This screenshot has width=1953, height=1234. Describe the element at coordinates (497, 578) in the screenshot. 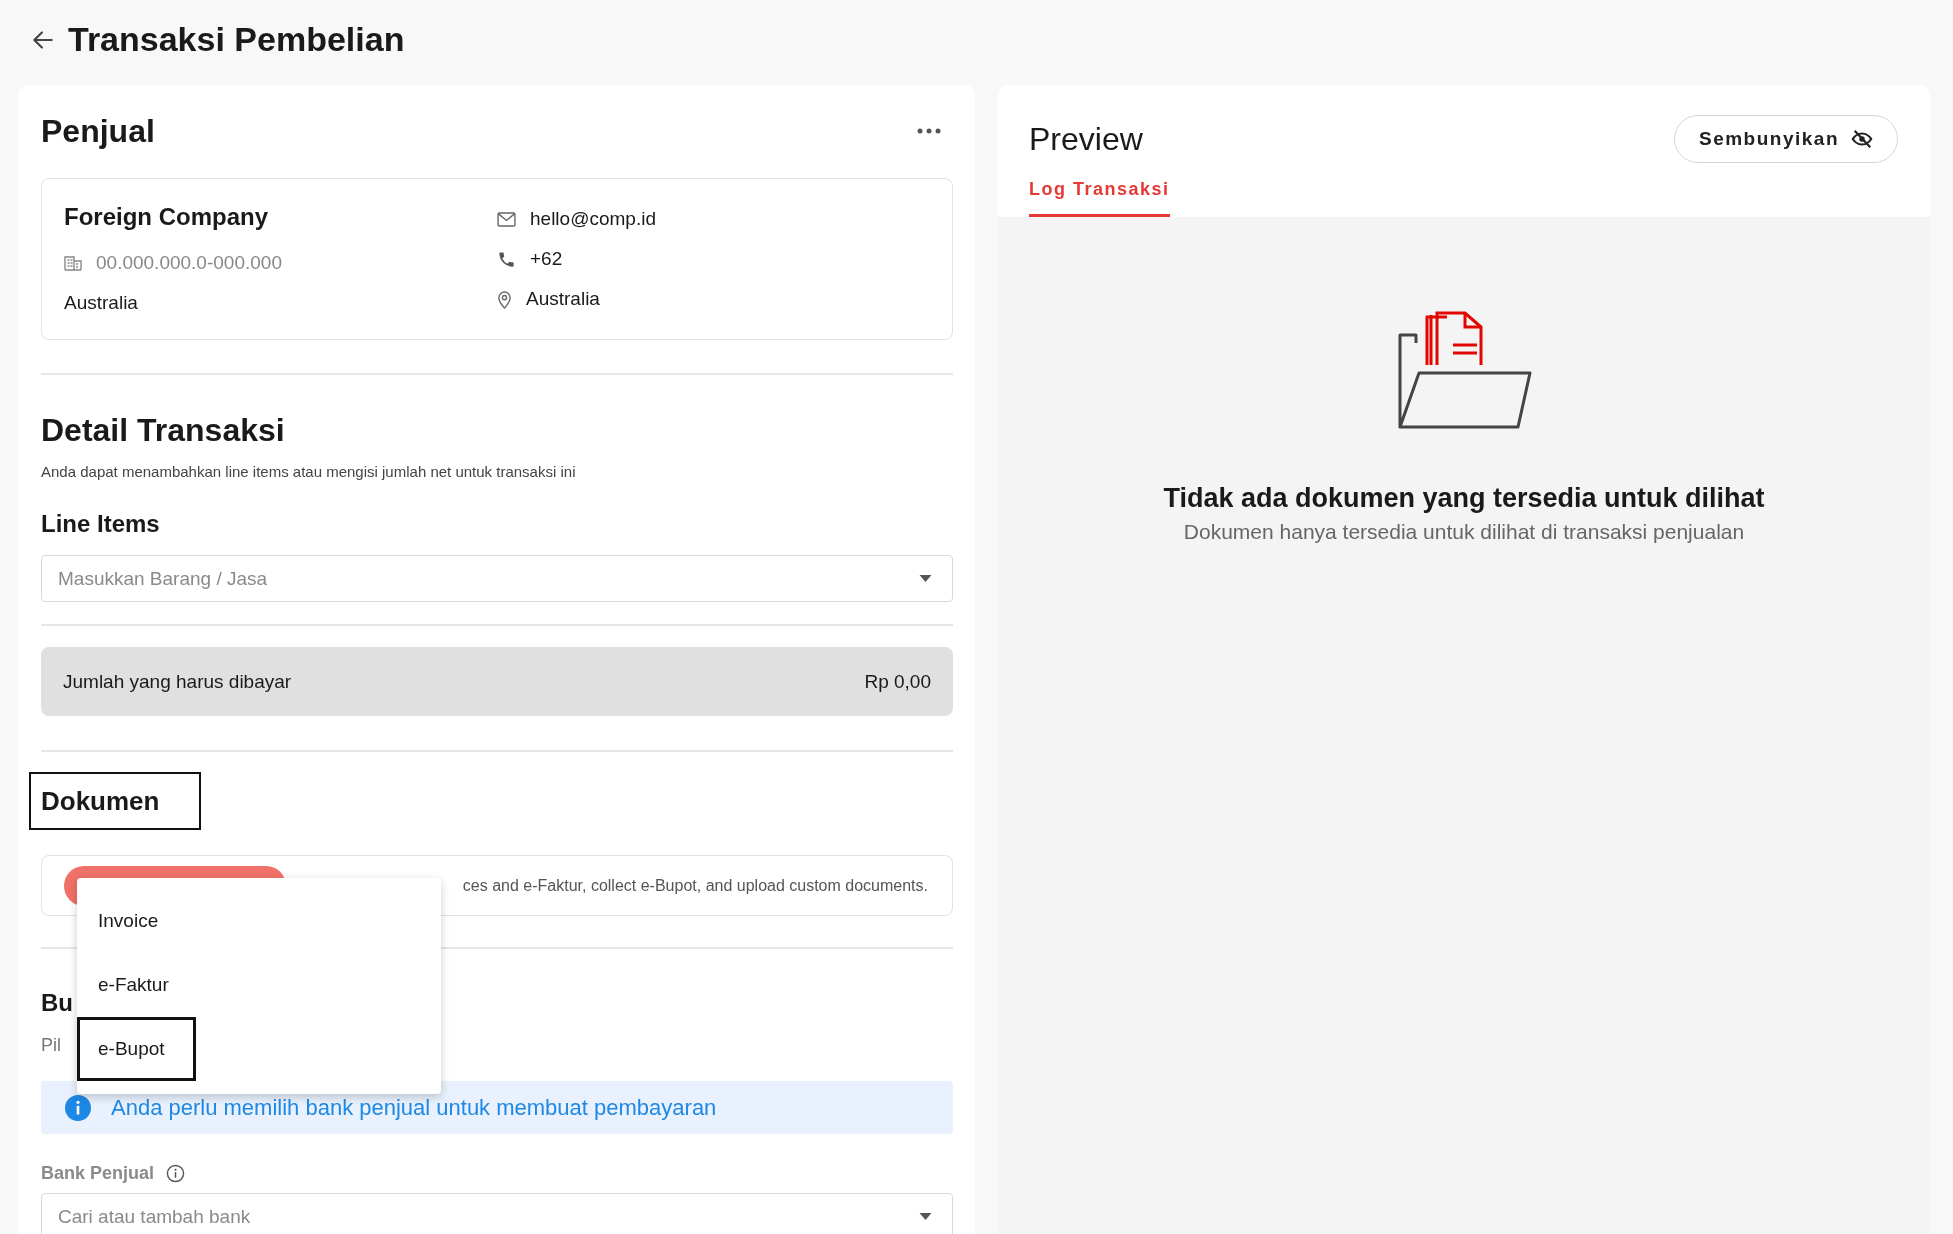

I see `line-items-select: Masukkan Barang / Jasa` at that location.